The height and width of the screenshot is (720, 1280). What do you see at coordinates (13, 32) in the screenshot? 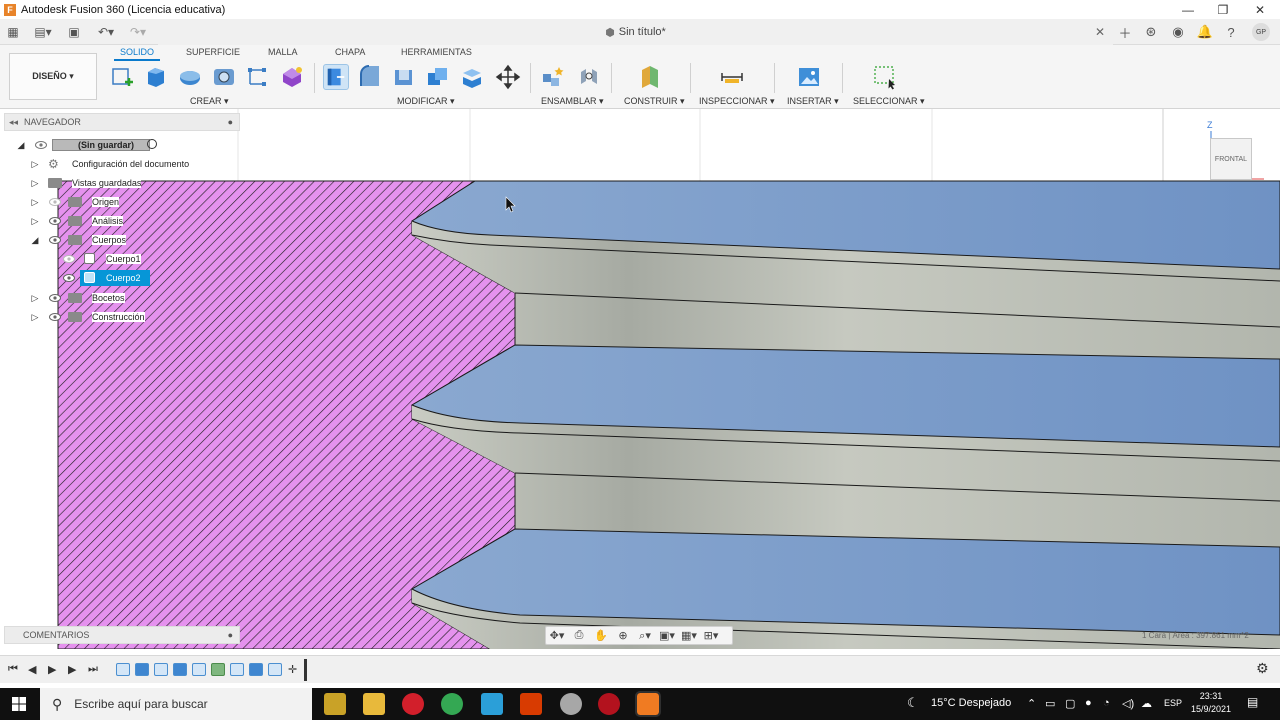
I see `app-grid-icon: ▦` at bounding box center [13, 32].